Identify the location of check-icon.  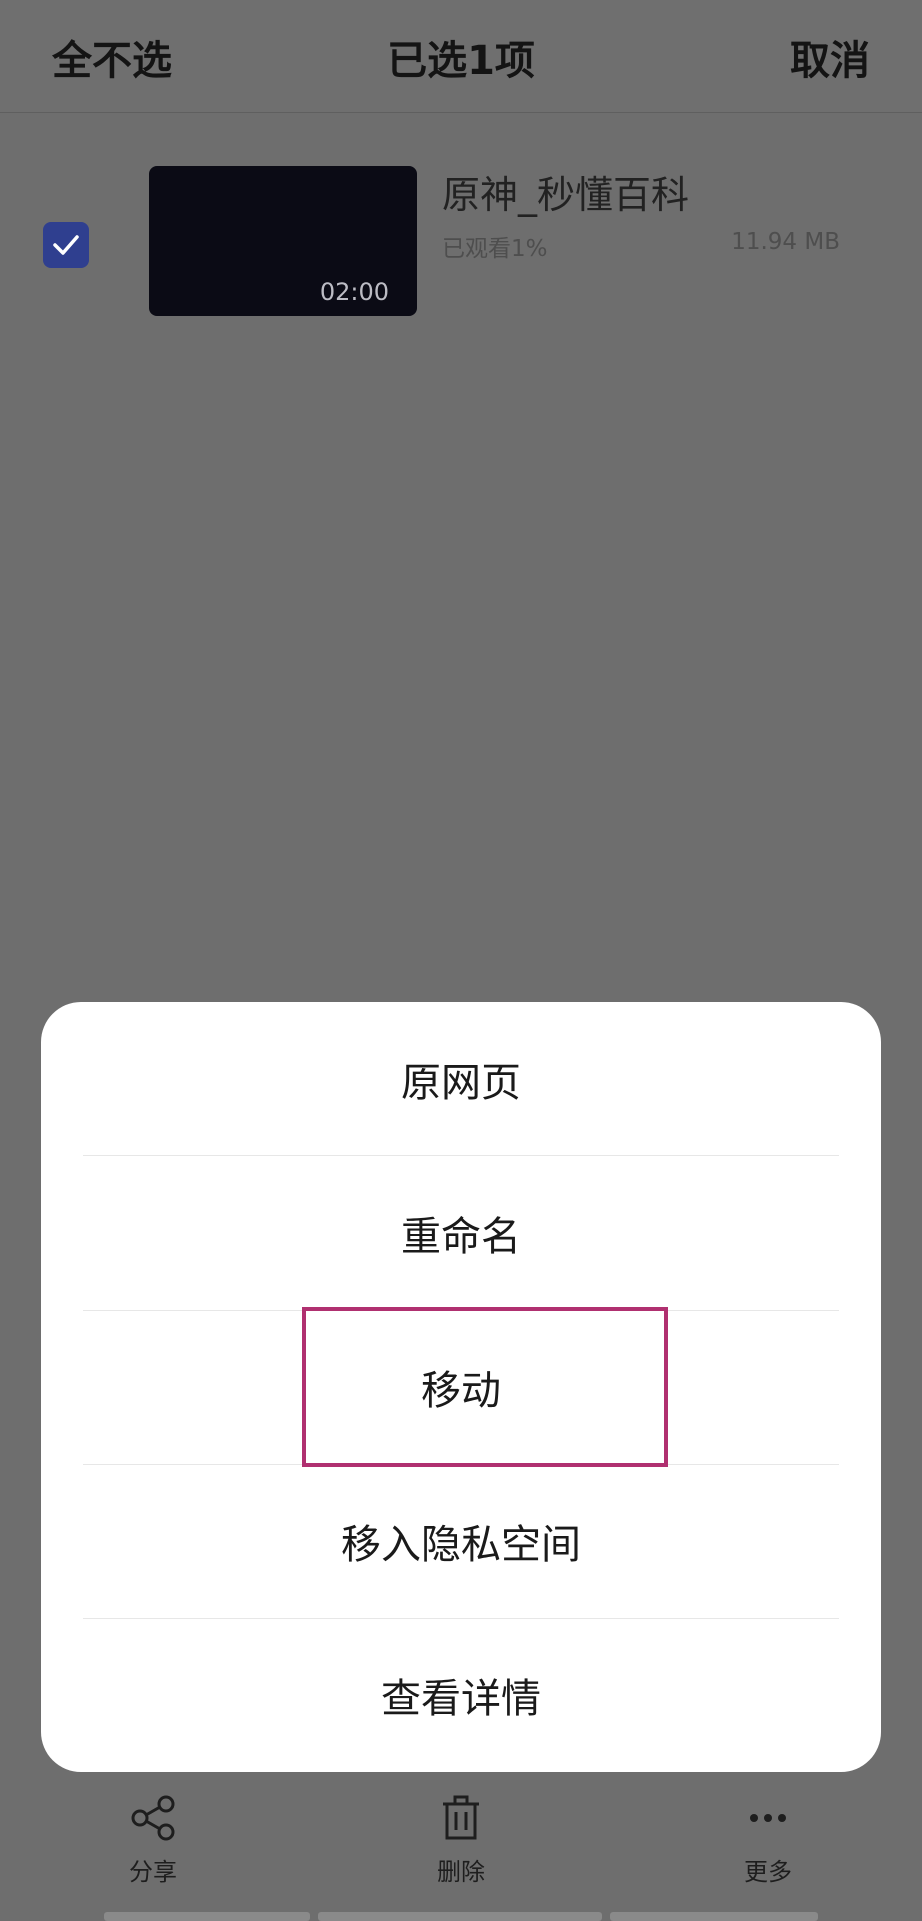
(66, 245).